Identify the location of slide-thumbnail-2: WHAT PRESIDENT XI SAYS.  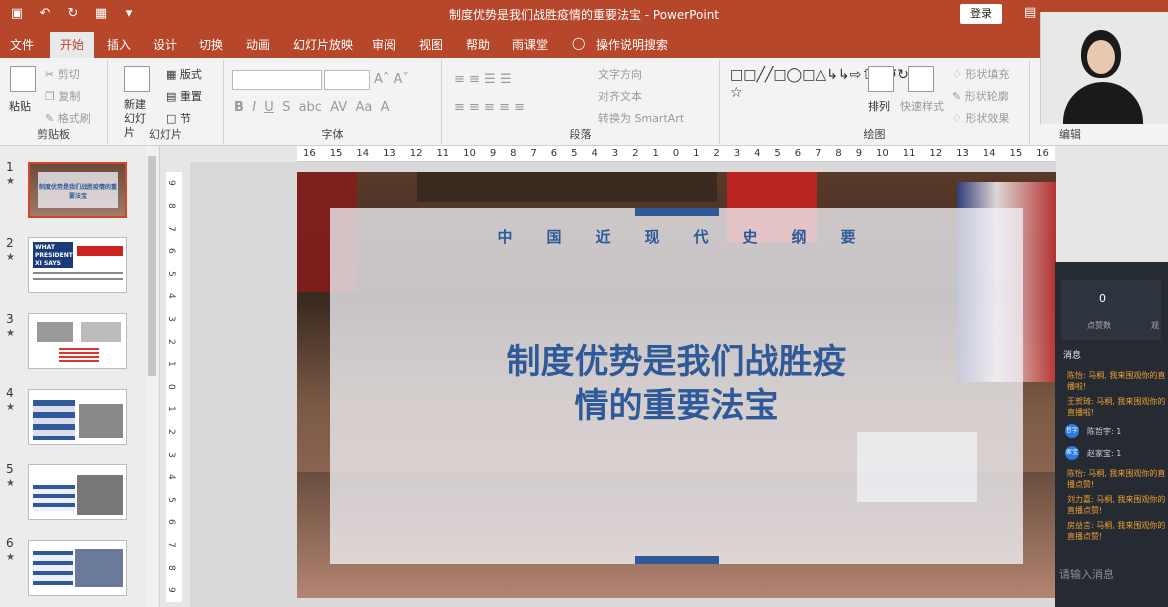
(77, 265).